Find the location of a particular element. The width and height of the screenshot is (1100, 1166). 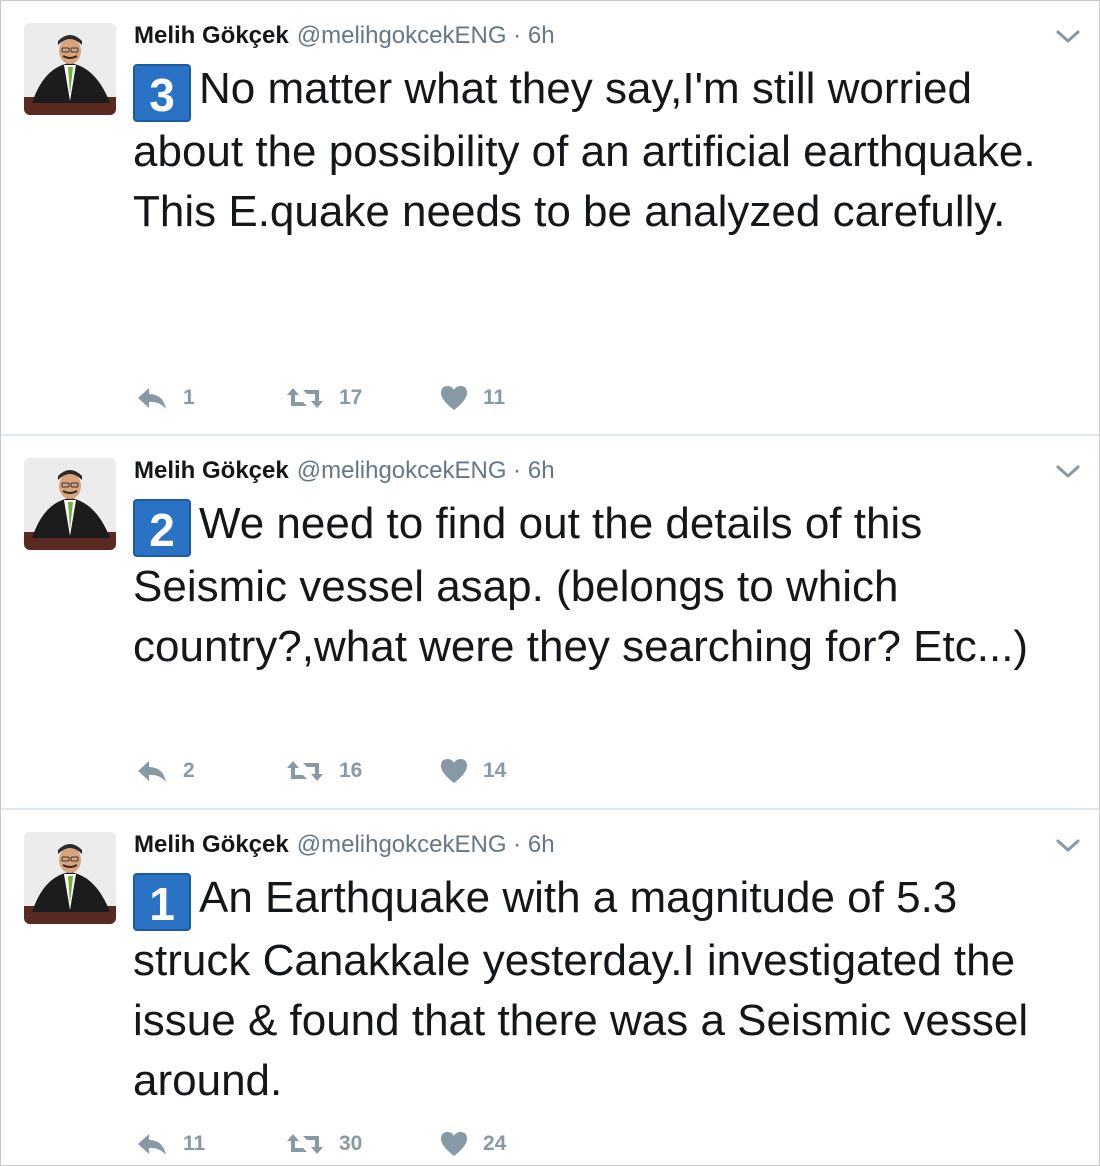

like-button: 11 is located at coordinates (472, 398).